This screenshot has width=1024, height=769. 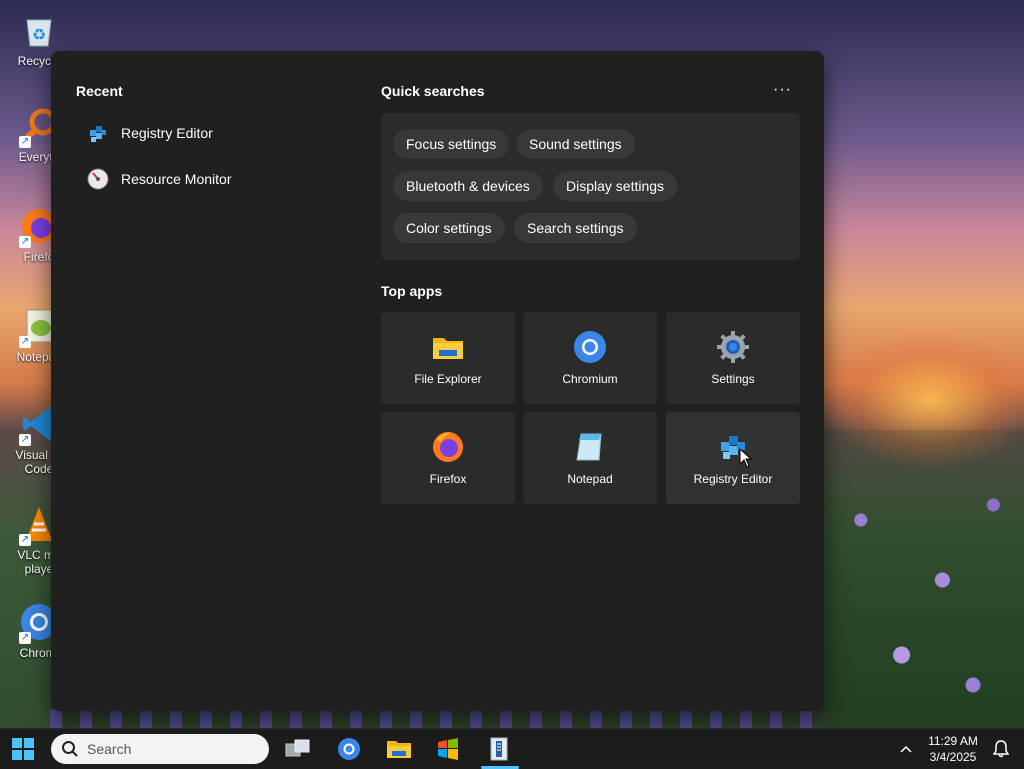 I want to click on app-tile-label: File Explorer, so click(x=448, y=379).